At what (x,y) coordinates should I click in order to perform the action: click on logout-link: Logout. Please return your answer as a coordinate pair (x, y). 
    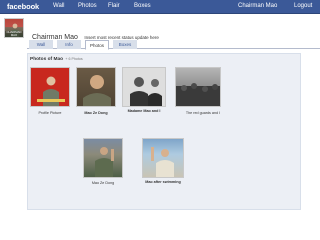
    Looking at the image, I should click on (303, 6).